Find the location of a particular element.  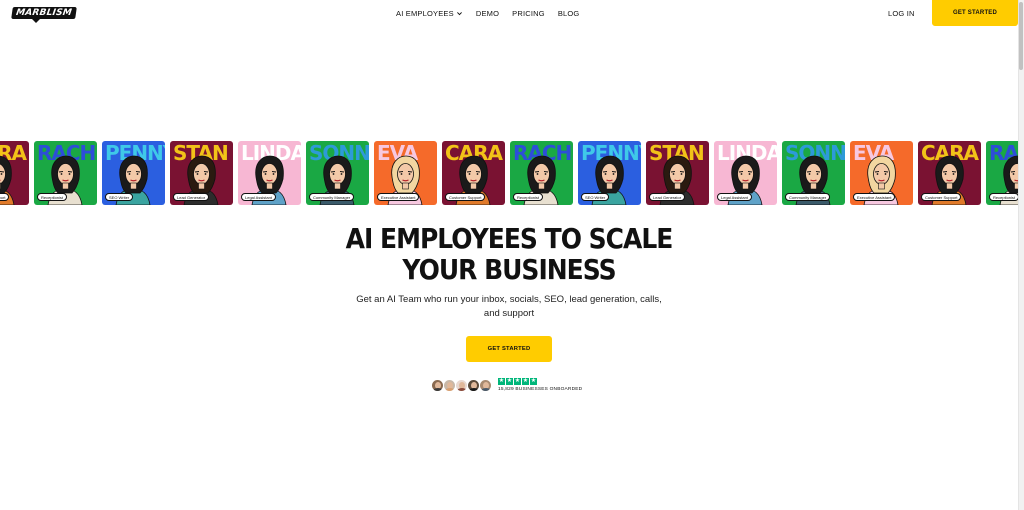

get-started-button-header: GET STARTED is located at coordinates (975, 13).